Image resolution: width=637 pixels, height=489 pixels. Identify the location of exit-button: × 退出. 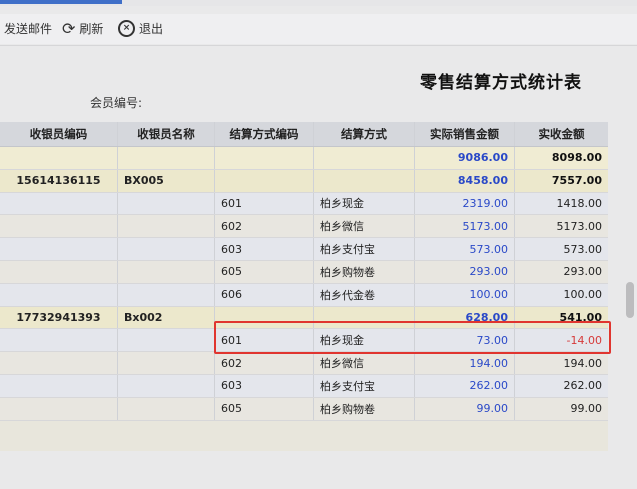
(140, 28).